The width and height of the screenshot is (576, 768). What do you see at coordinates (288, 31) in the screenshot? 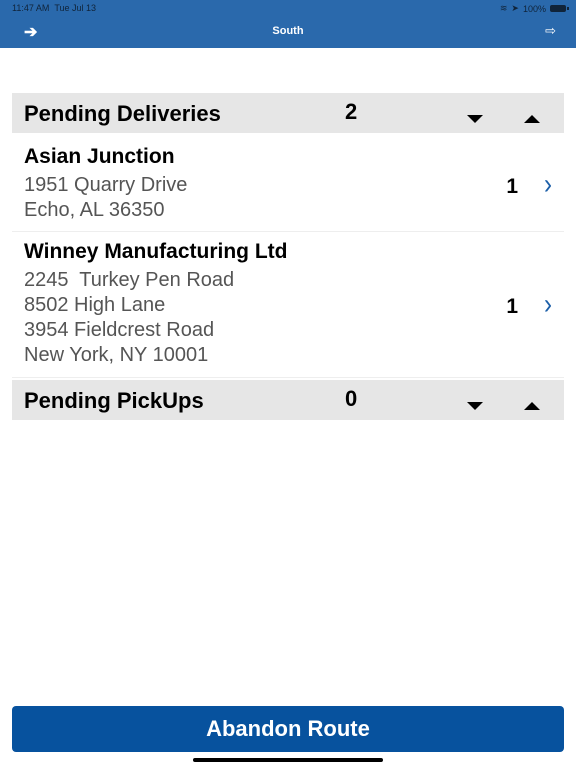
I see `page-title: South` at bounding box center [288, 31].